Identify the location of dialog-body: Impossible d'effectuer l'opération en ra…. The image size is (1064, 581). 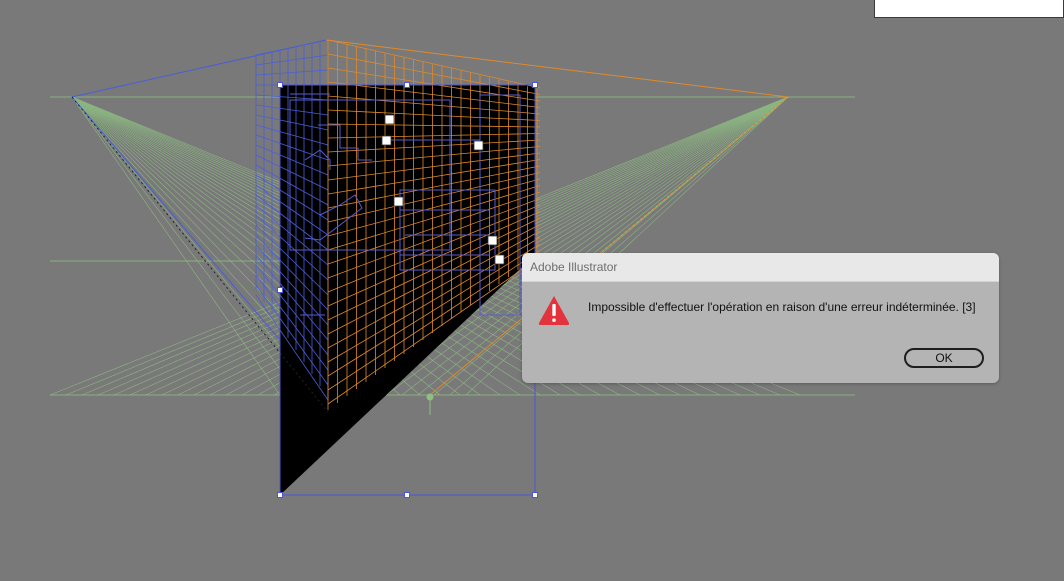
(760, 332).